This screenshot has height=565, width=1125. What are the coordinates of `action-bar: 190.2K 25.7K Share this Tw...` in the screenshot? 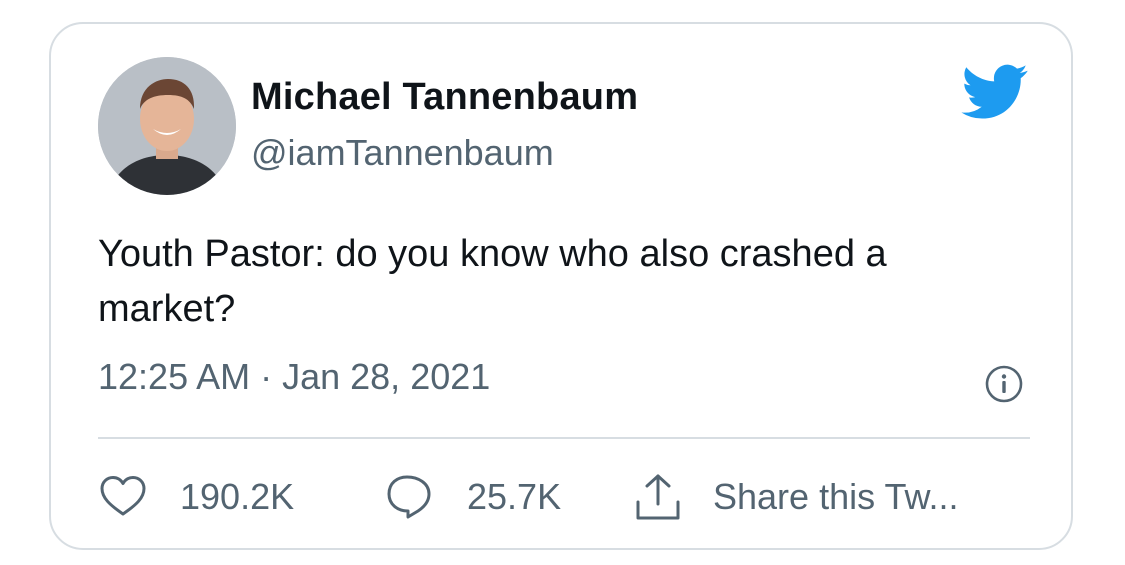 It's located at (568, 497).